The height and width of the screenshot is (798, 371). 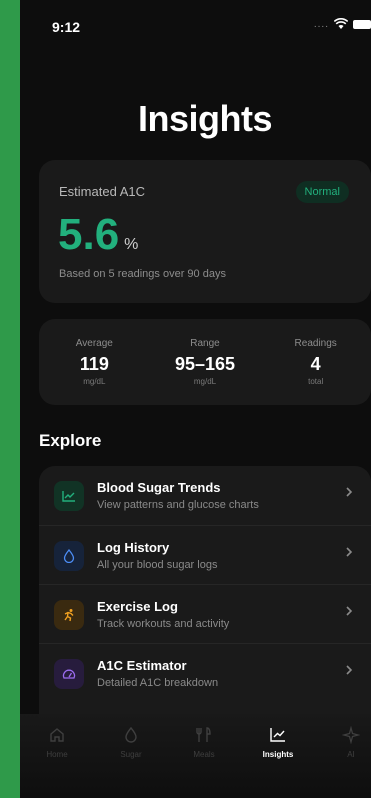 I want to click on stat-readings: Readings 4 total, so click(x=315, y=362).